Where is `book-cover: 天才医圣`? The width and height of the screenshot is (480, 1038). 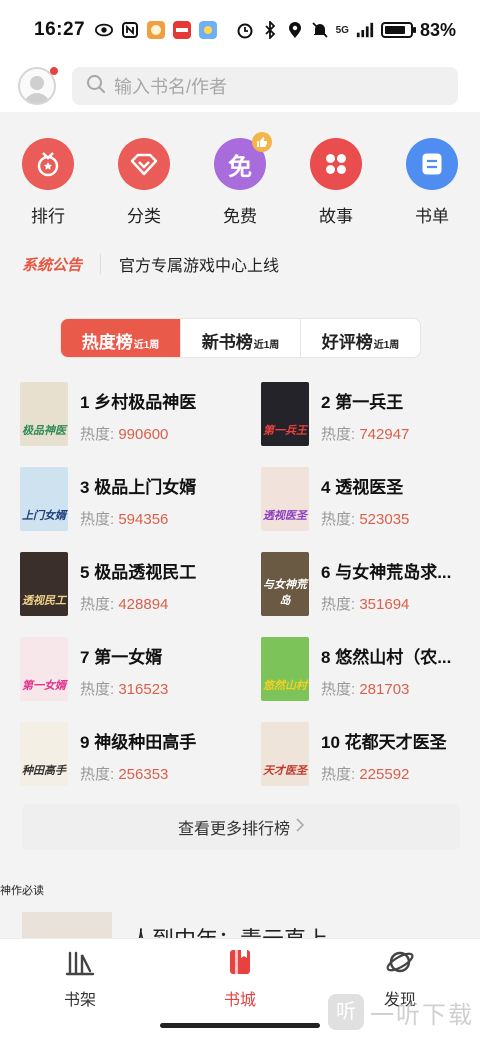
book-cover: 天才医圣 is located at coordinates (285, 754).